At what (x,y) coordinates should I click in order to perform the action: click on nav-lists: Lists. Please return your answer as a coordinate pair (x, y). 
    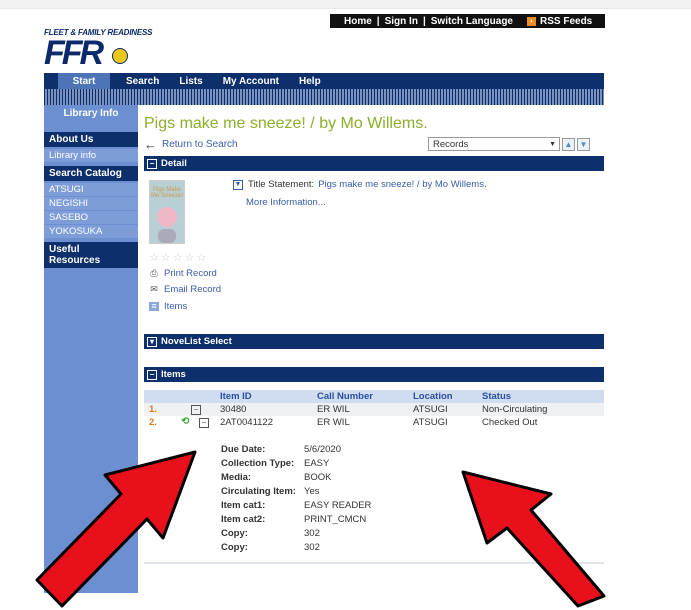
    Looking at the image, I should click on (190, 81).